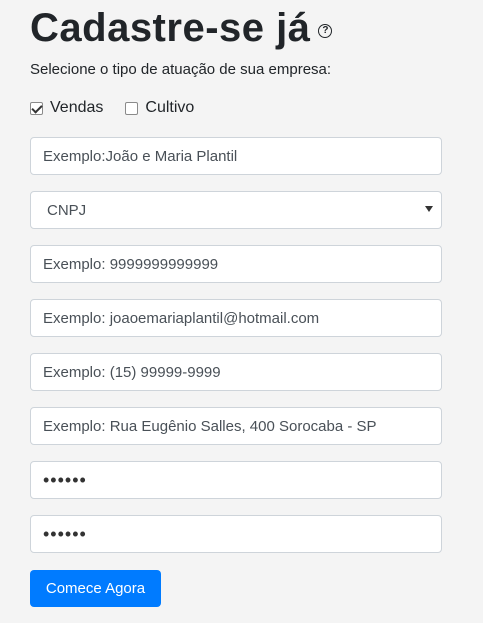  Describe the element at coordinates (236, 480) in the screenshot. I see `password-input: ••••••` at that location.